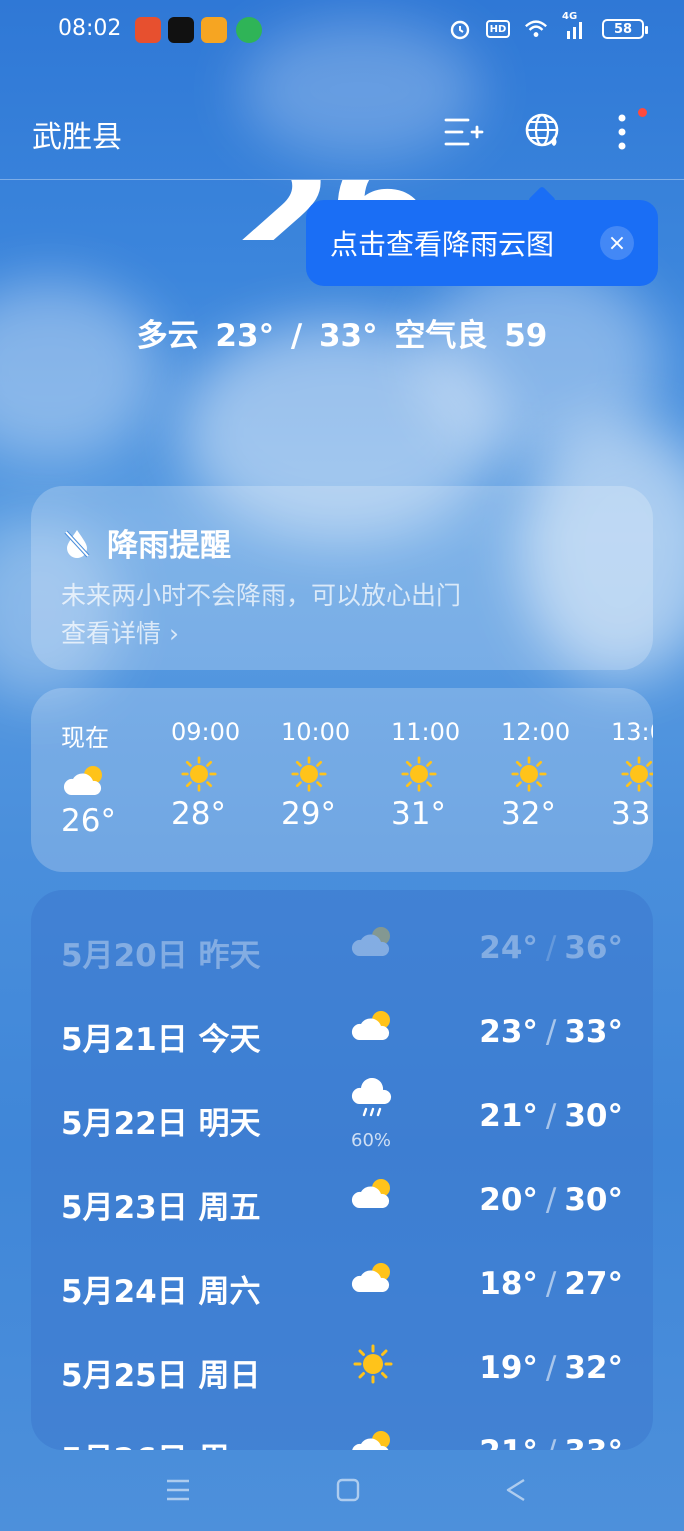 The width and height of the screenshot is (684, 1531). What do you see at coordinates (556, 775) in the screenshot?
I see `hour-item: 12:00 32°` at bounding box center [556, 775].